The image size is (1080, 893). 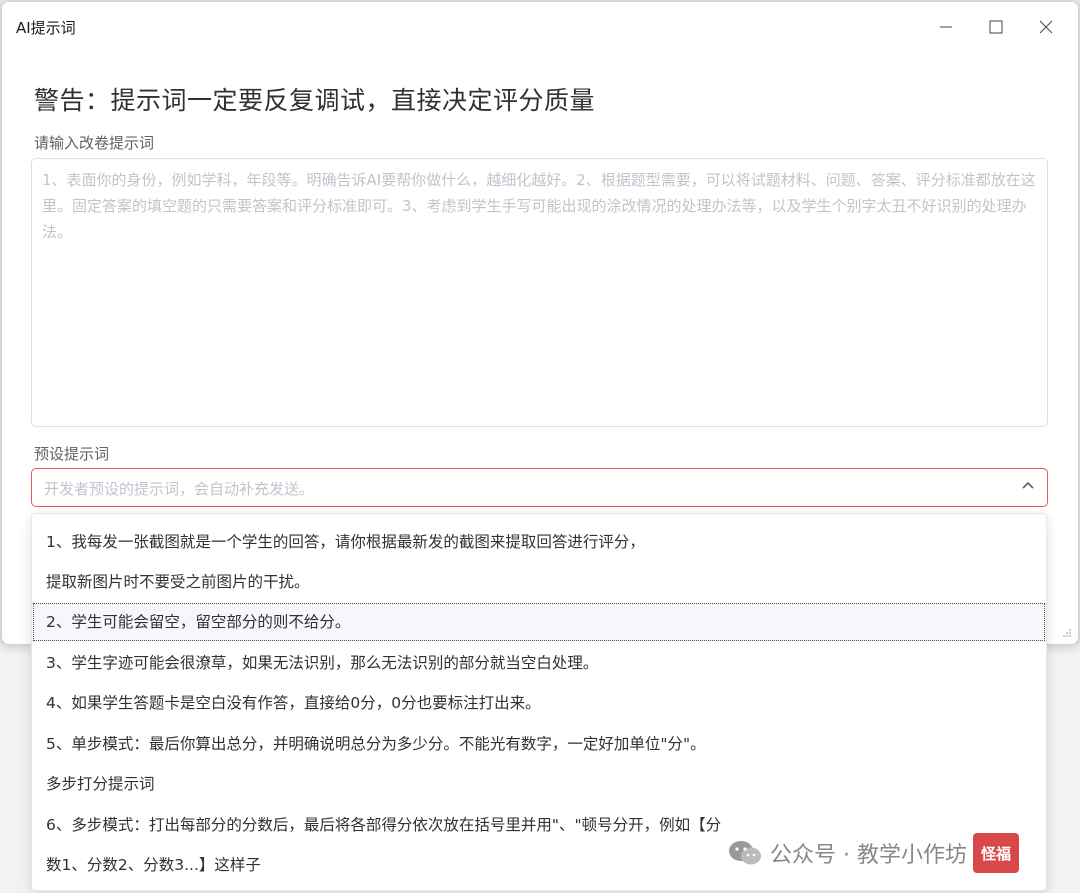 I want to click on minimize-button, so click(x=946, y=27).